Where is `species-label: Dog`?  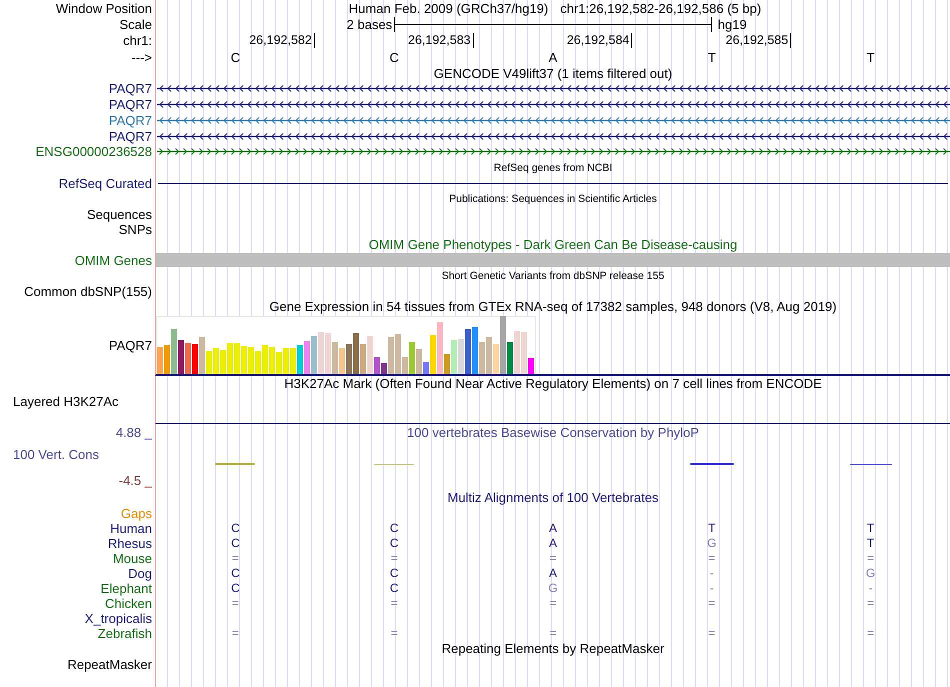 species-label: Dog is located at coordinates (140, 573).